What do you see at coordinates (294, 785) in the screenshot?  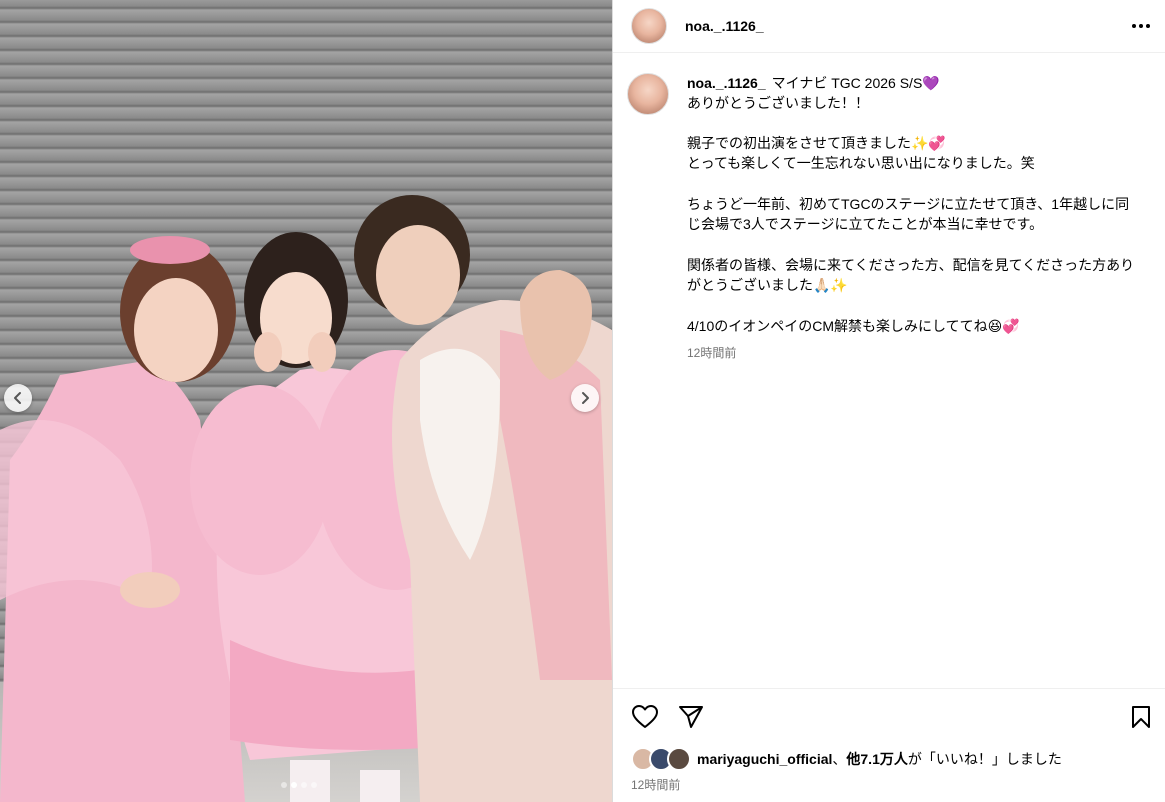 I see `carousel-dot-active` at bounding box center [294, 785].